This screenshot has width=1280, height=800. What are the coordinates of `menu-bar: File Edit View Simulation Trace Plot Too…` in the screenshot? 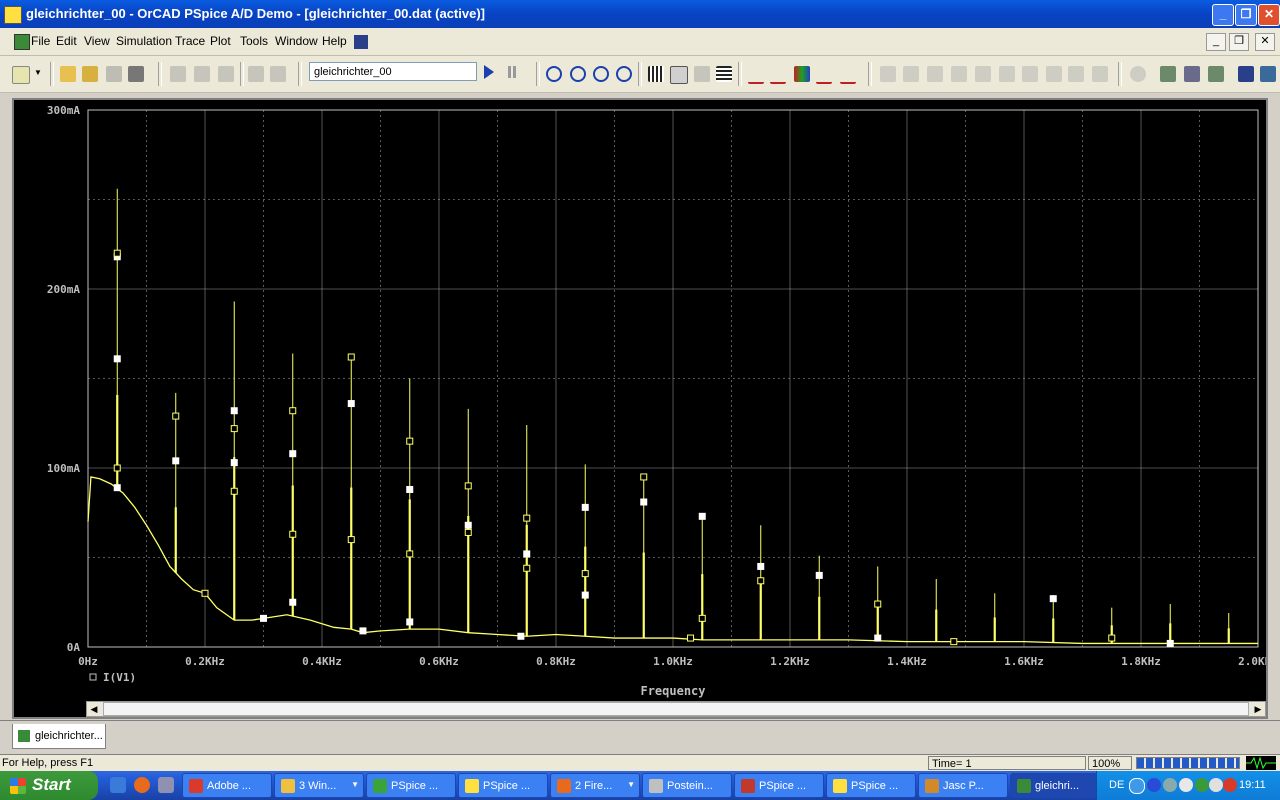 It's located at (640, 42).